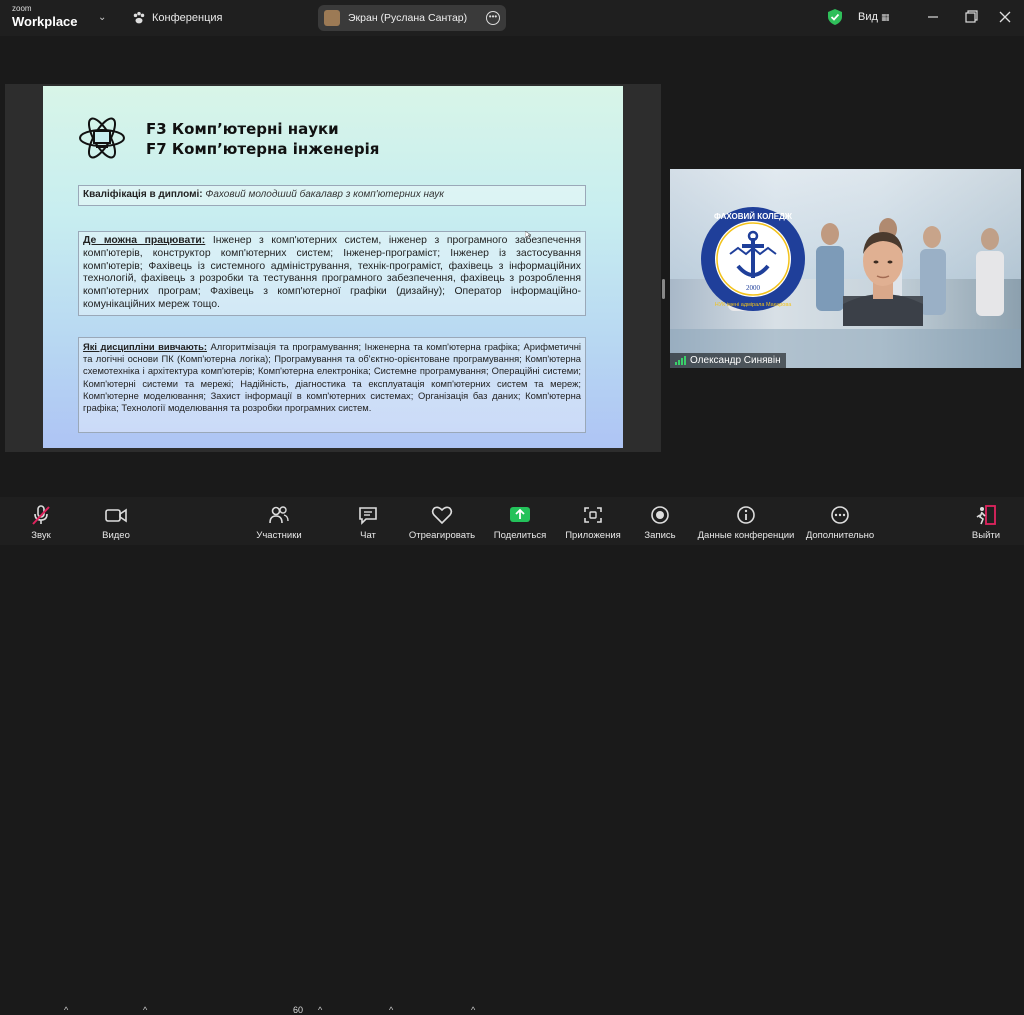 This screenshot has width=1024, height=1015. Describe the element at coordinates (1005, 17) in the screenshot. I see `close-icon` at that location.